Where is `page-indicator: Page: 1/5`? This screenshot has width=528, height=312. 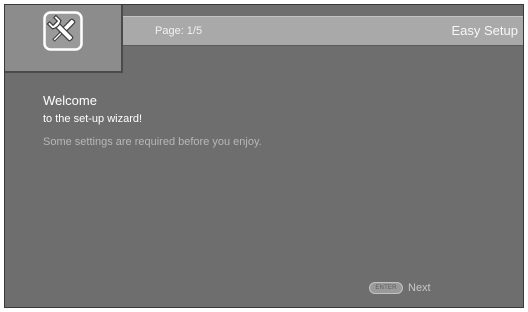 page-indicator: Page: 1/5 is located at coordinates (179, 31).